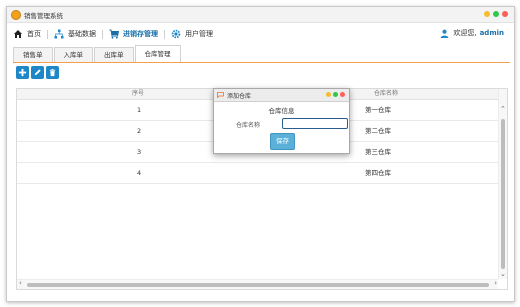  I want to click on home-icon, so click(18, 34).